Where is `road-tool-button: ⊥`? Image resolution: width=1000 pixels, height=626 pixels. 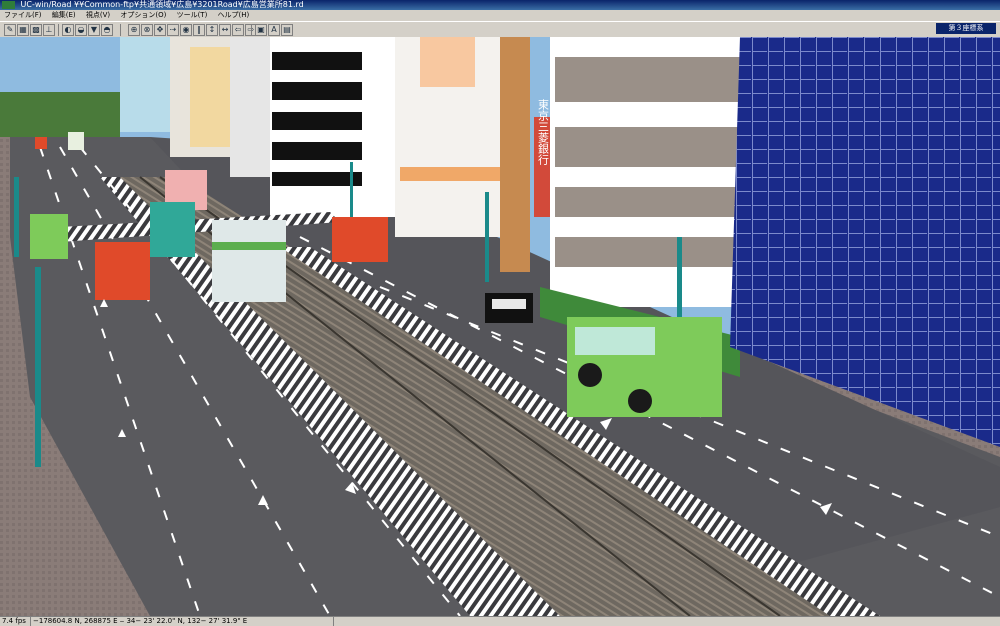 road-tool-button: ⊥ is located at coordinates (49, 30).